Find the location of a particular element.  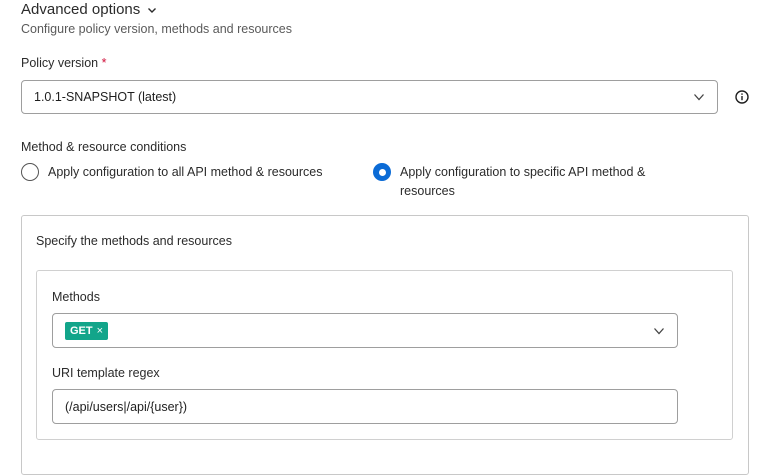

radio-button-checked is located at coordinates (382, 172).